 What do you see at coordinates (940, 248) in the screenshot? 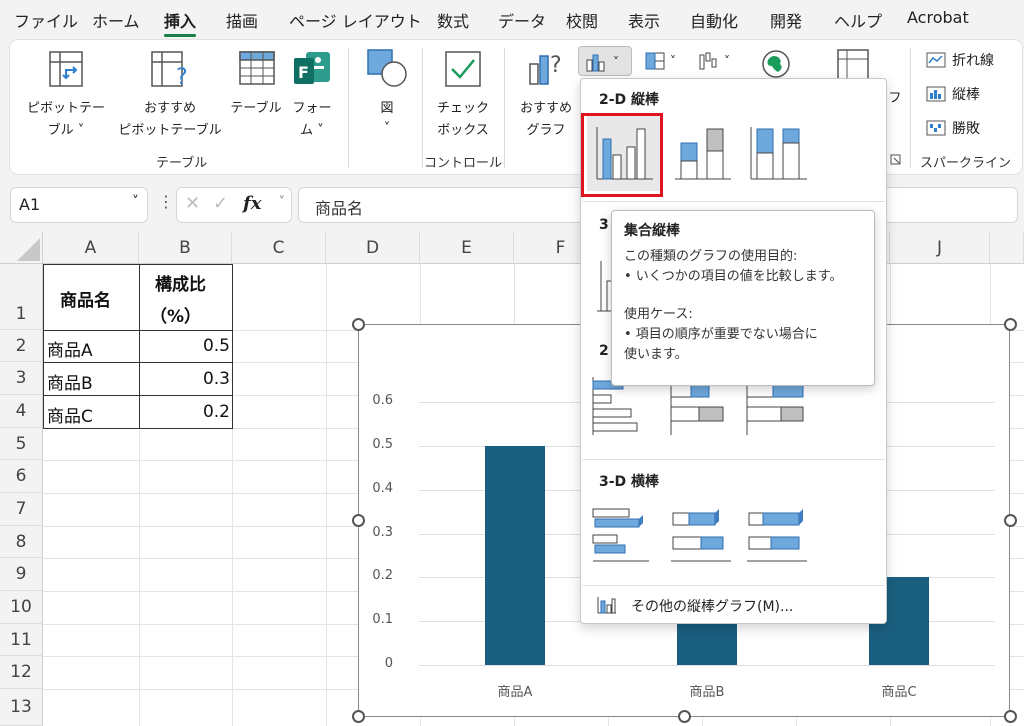
I see `column-header-j: J` at bounding box center [940, 248].